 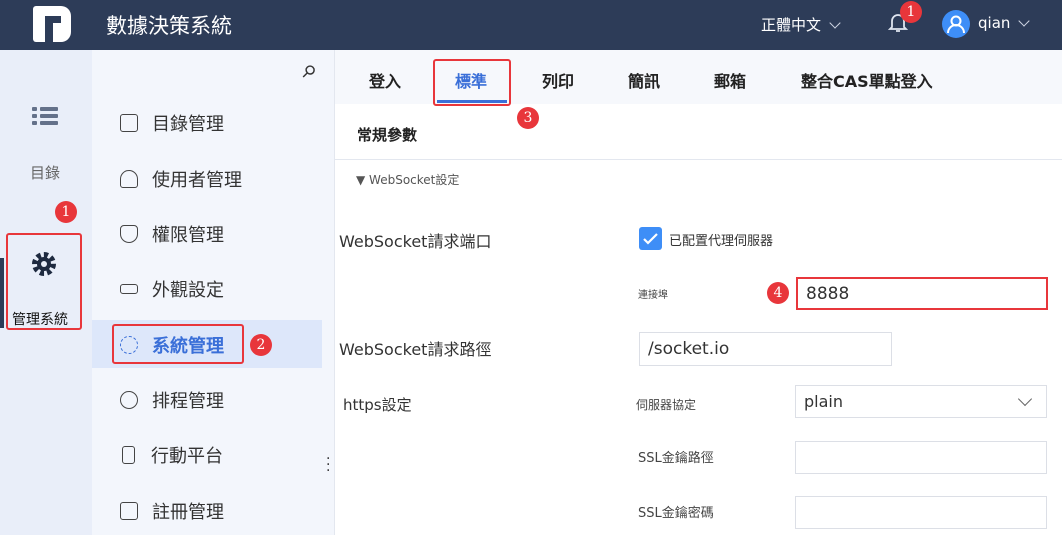 I want to click on timer-icon, so click(x=129, y=400).